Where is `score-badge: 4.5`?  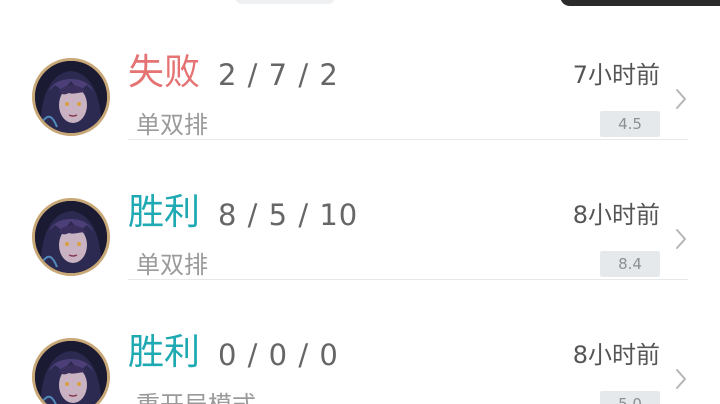
score-badge: 4.5 is located at coordinates (630, 124).